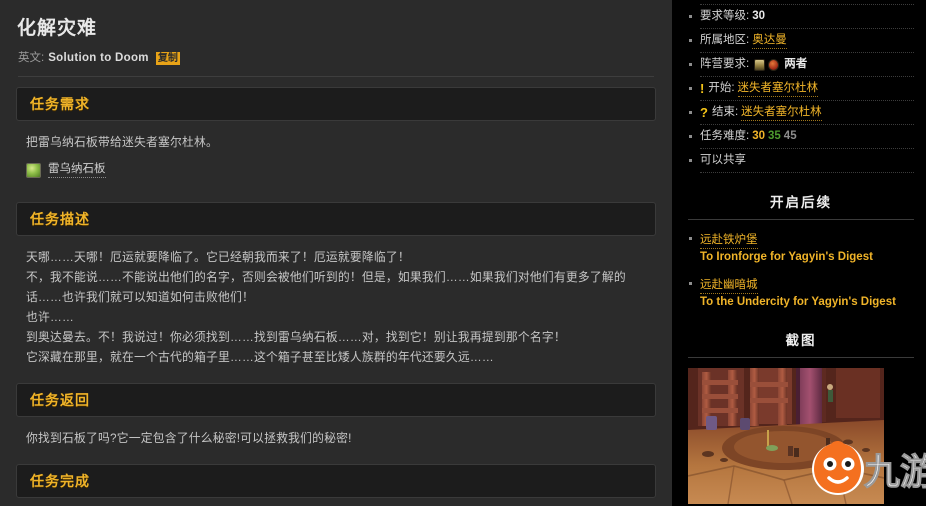  I want to click on required-level-label: 要求等级:, so click(725, 16).